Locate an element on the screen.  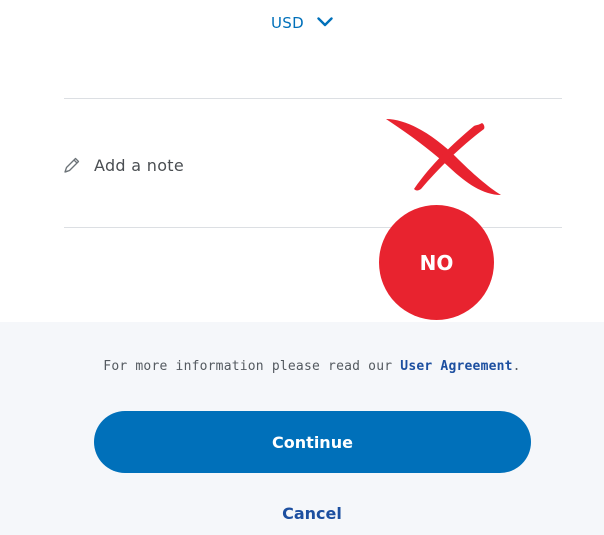
notice-prefix: For more information please read our is located at coordinates (252, 366).